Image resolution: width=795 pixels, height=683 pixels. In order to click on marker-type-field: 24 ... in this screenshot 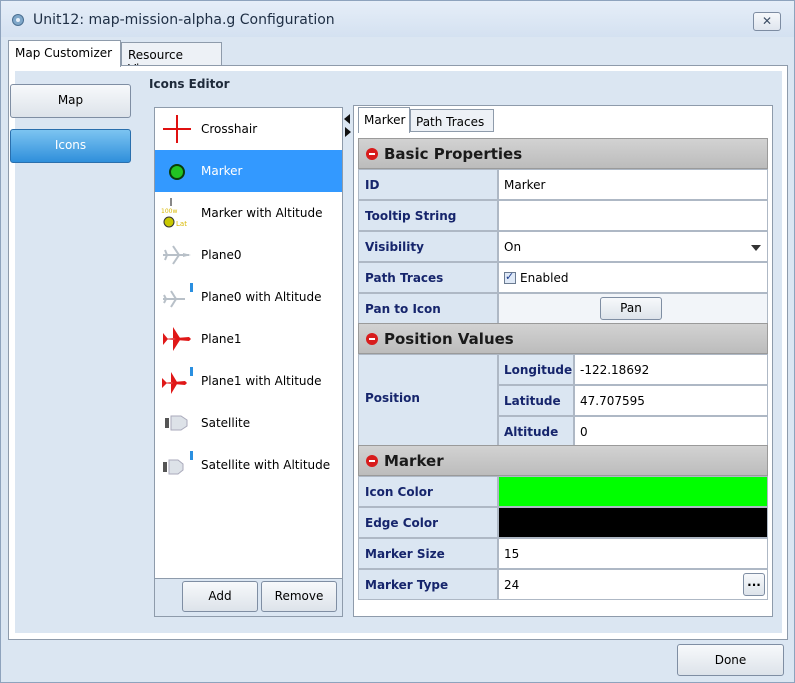, I will do `click(633, 584)`.